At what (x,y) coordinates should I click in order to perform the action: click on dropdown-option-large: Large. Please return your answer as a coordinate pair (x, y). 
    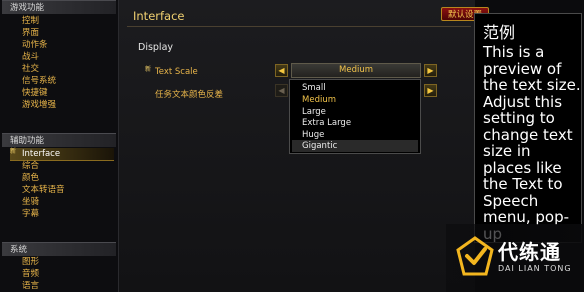
    Looking at the image, I should click on (314, 112).